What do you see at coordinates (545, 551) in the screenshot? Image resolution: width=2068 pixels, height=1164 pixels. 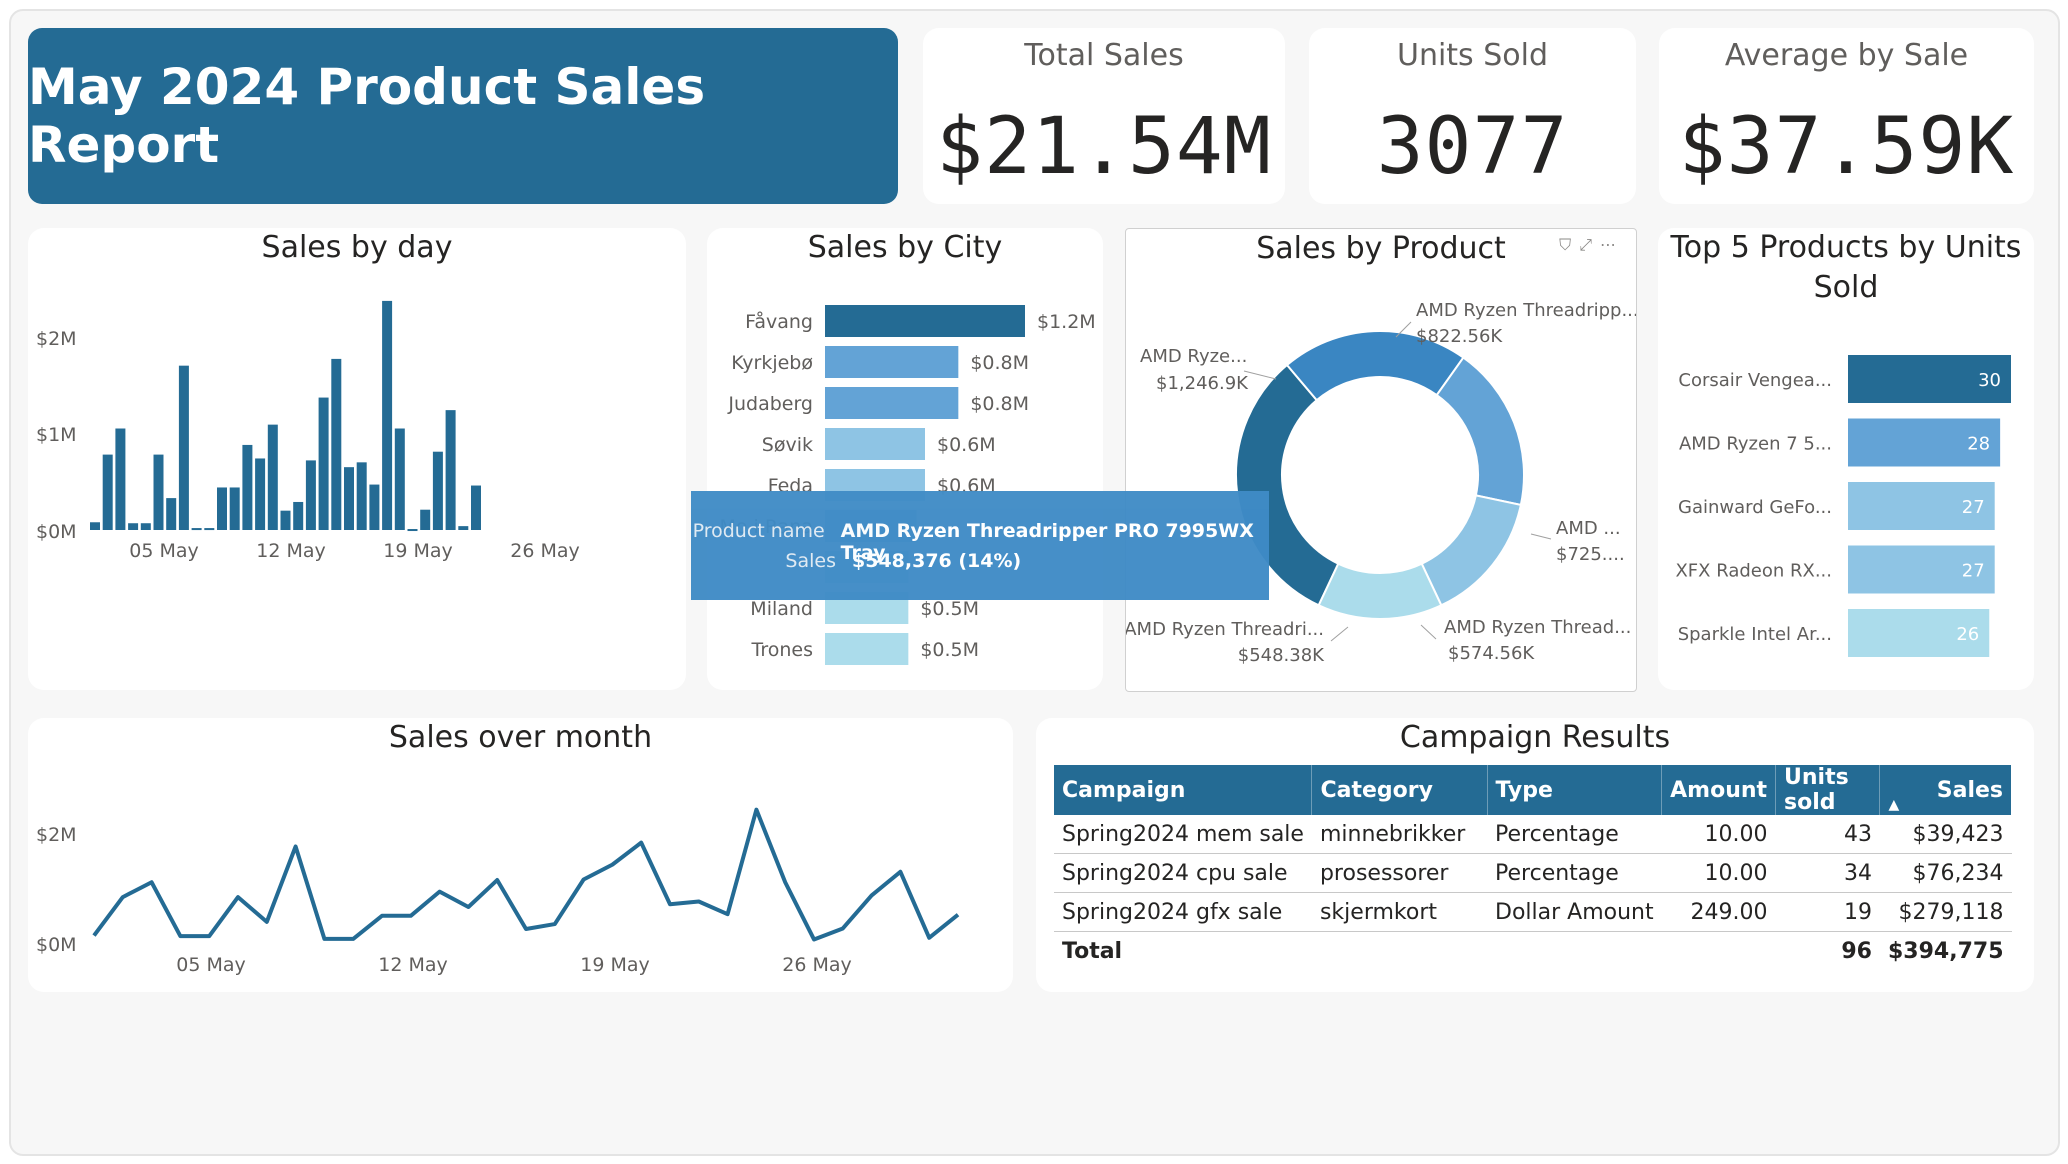 I see `x-tick: 26 May` at bounding box center [545, 551].